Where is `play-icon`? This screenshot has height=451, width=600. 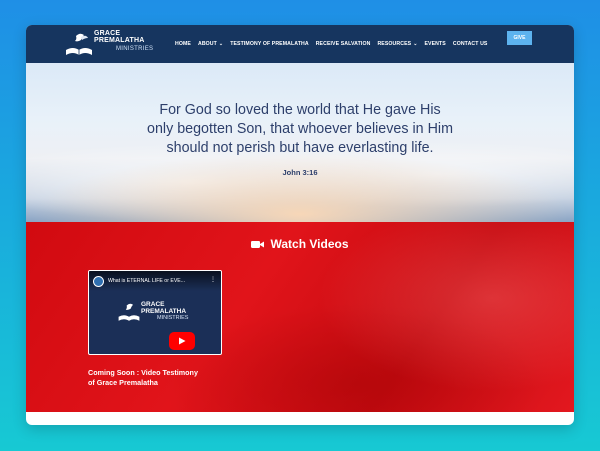
play-icon is located at coordinates (182, 341).